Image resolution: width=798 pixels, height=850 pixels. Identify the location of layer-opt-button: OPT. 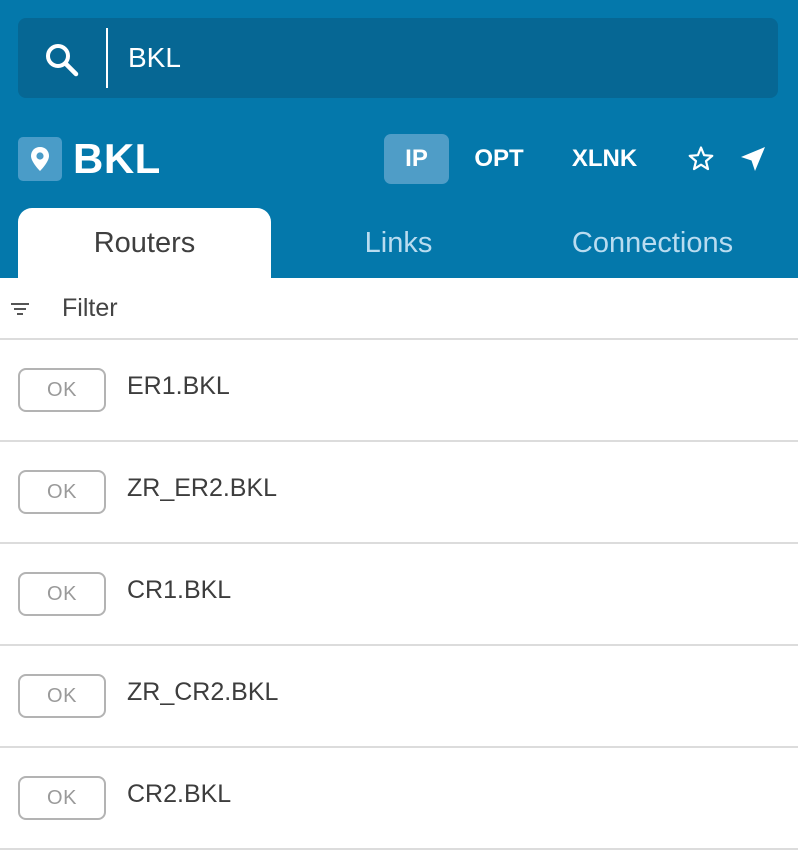
(499, 159).